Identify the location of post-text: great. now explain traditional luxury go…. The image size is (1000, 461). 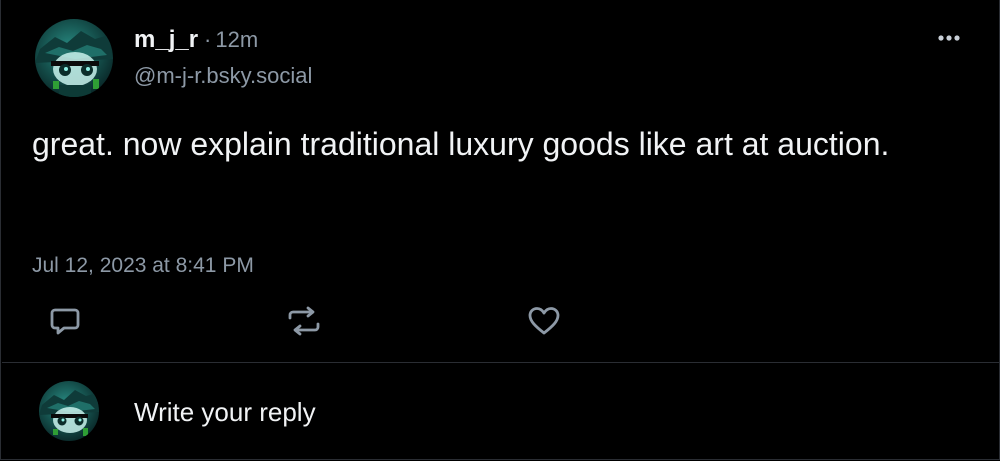
(461, 144).